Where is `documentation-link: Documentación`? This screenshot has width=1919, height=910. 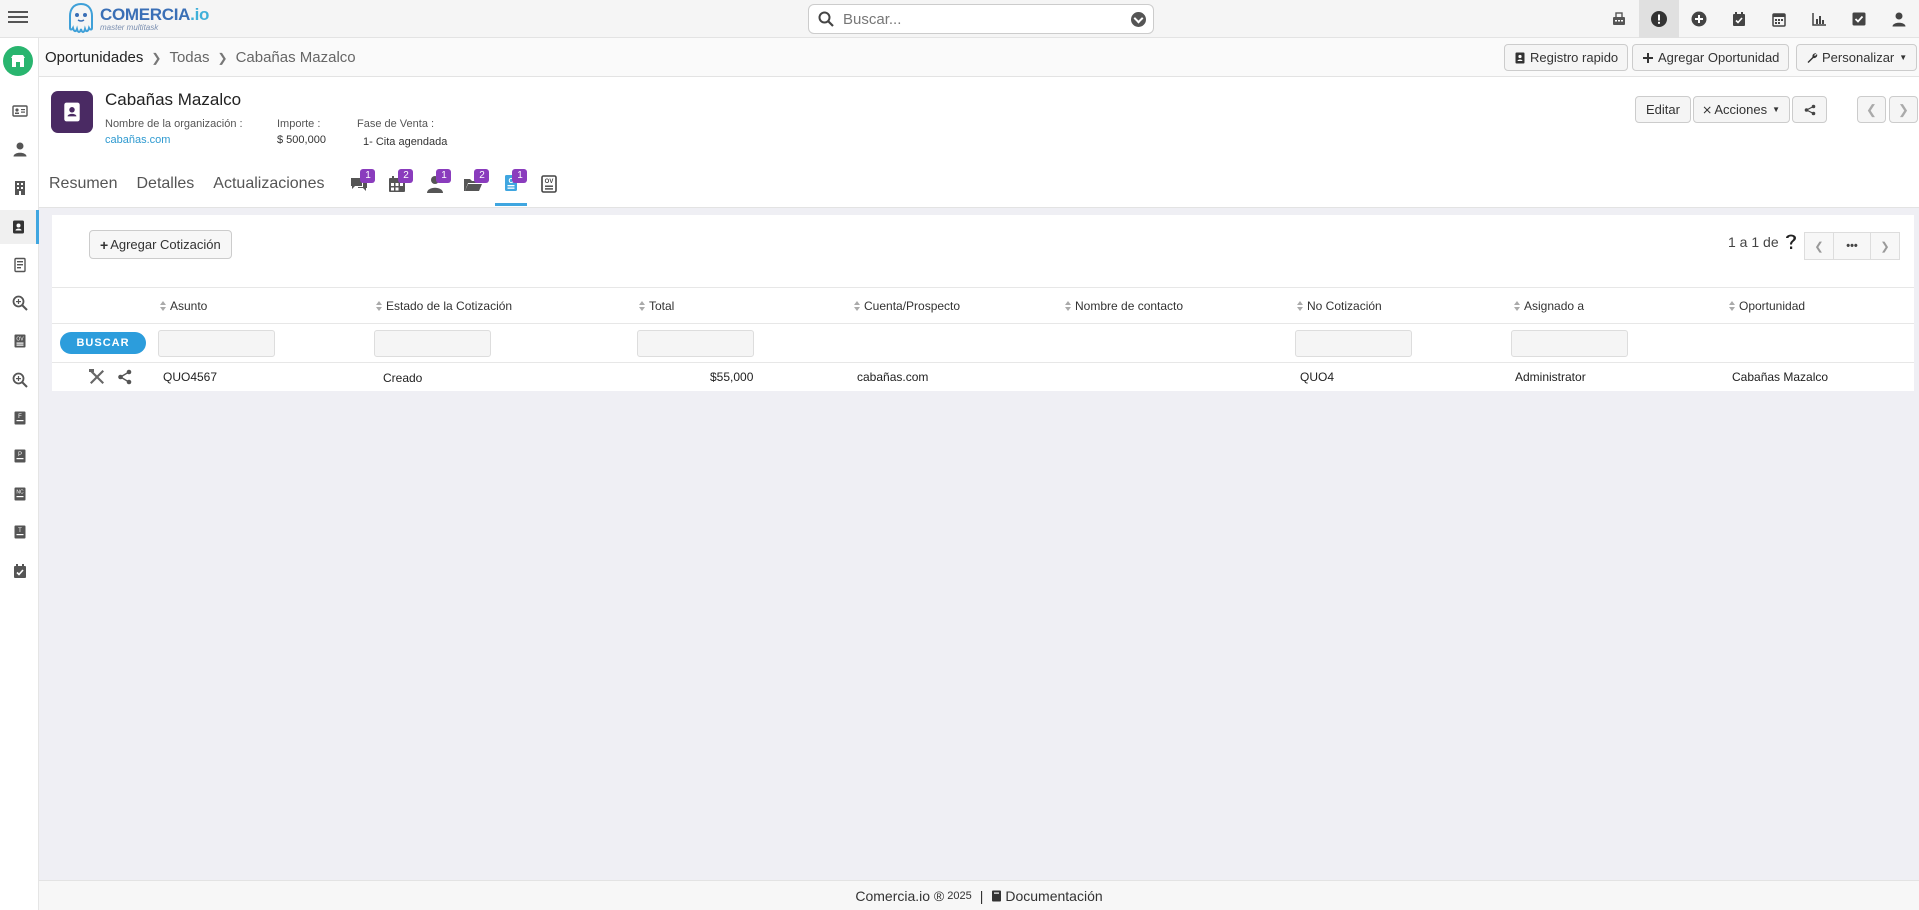
documentation-link: Documentación is located at coordinates (1053, 896).